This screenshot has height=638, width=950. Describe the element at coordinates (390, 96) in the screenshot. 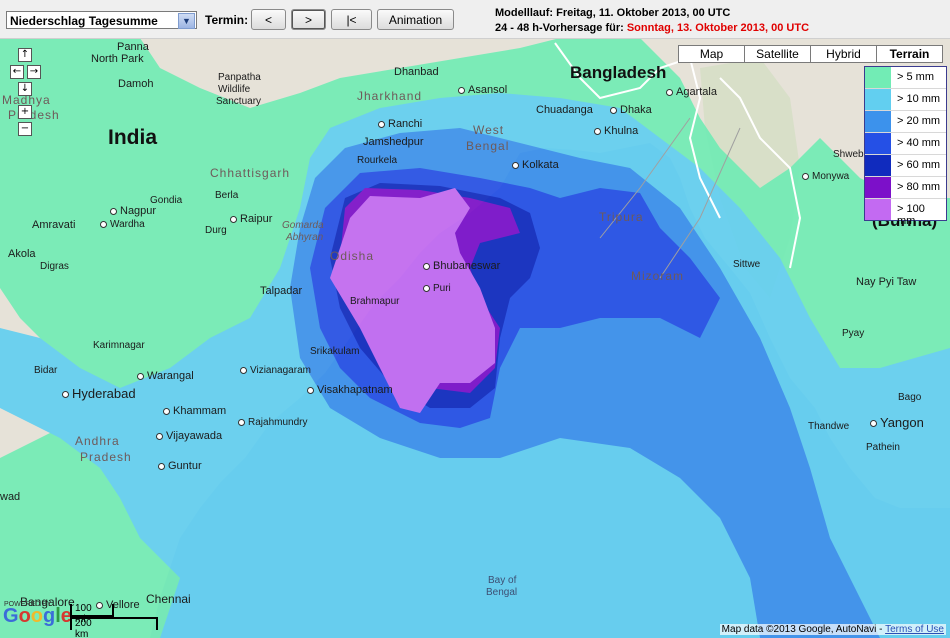

I see `region-label-jharkhand: Jharkhand` at that location.